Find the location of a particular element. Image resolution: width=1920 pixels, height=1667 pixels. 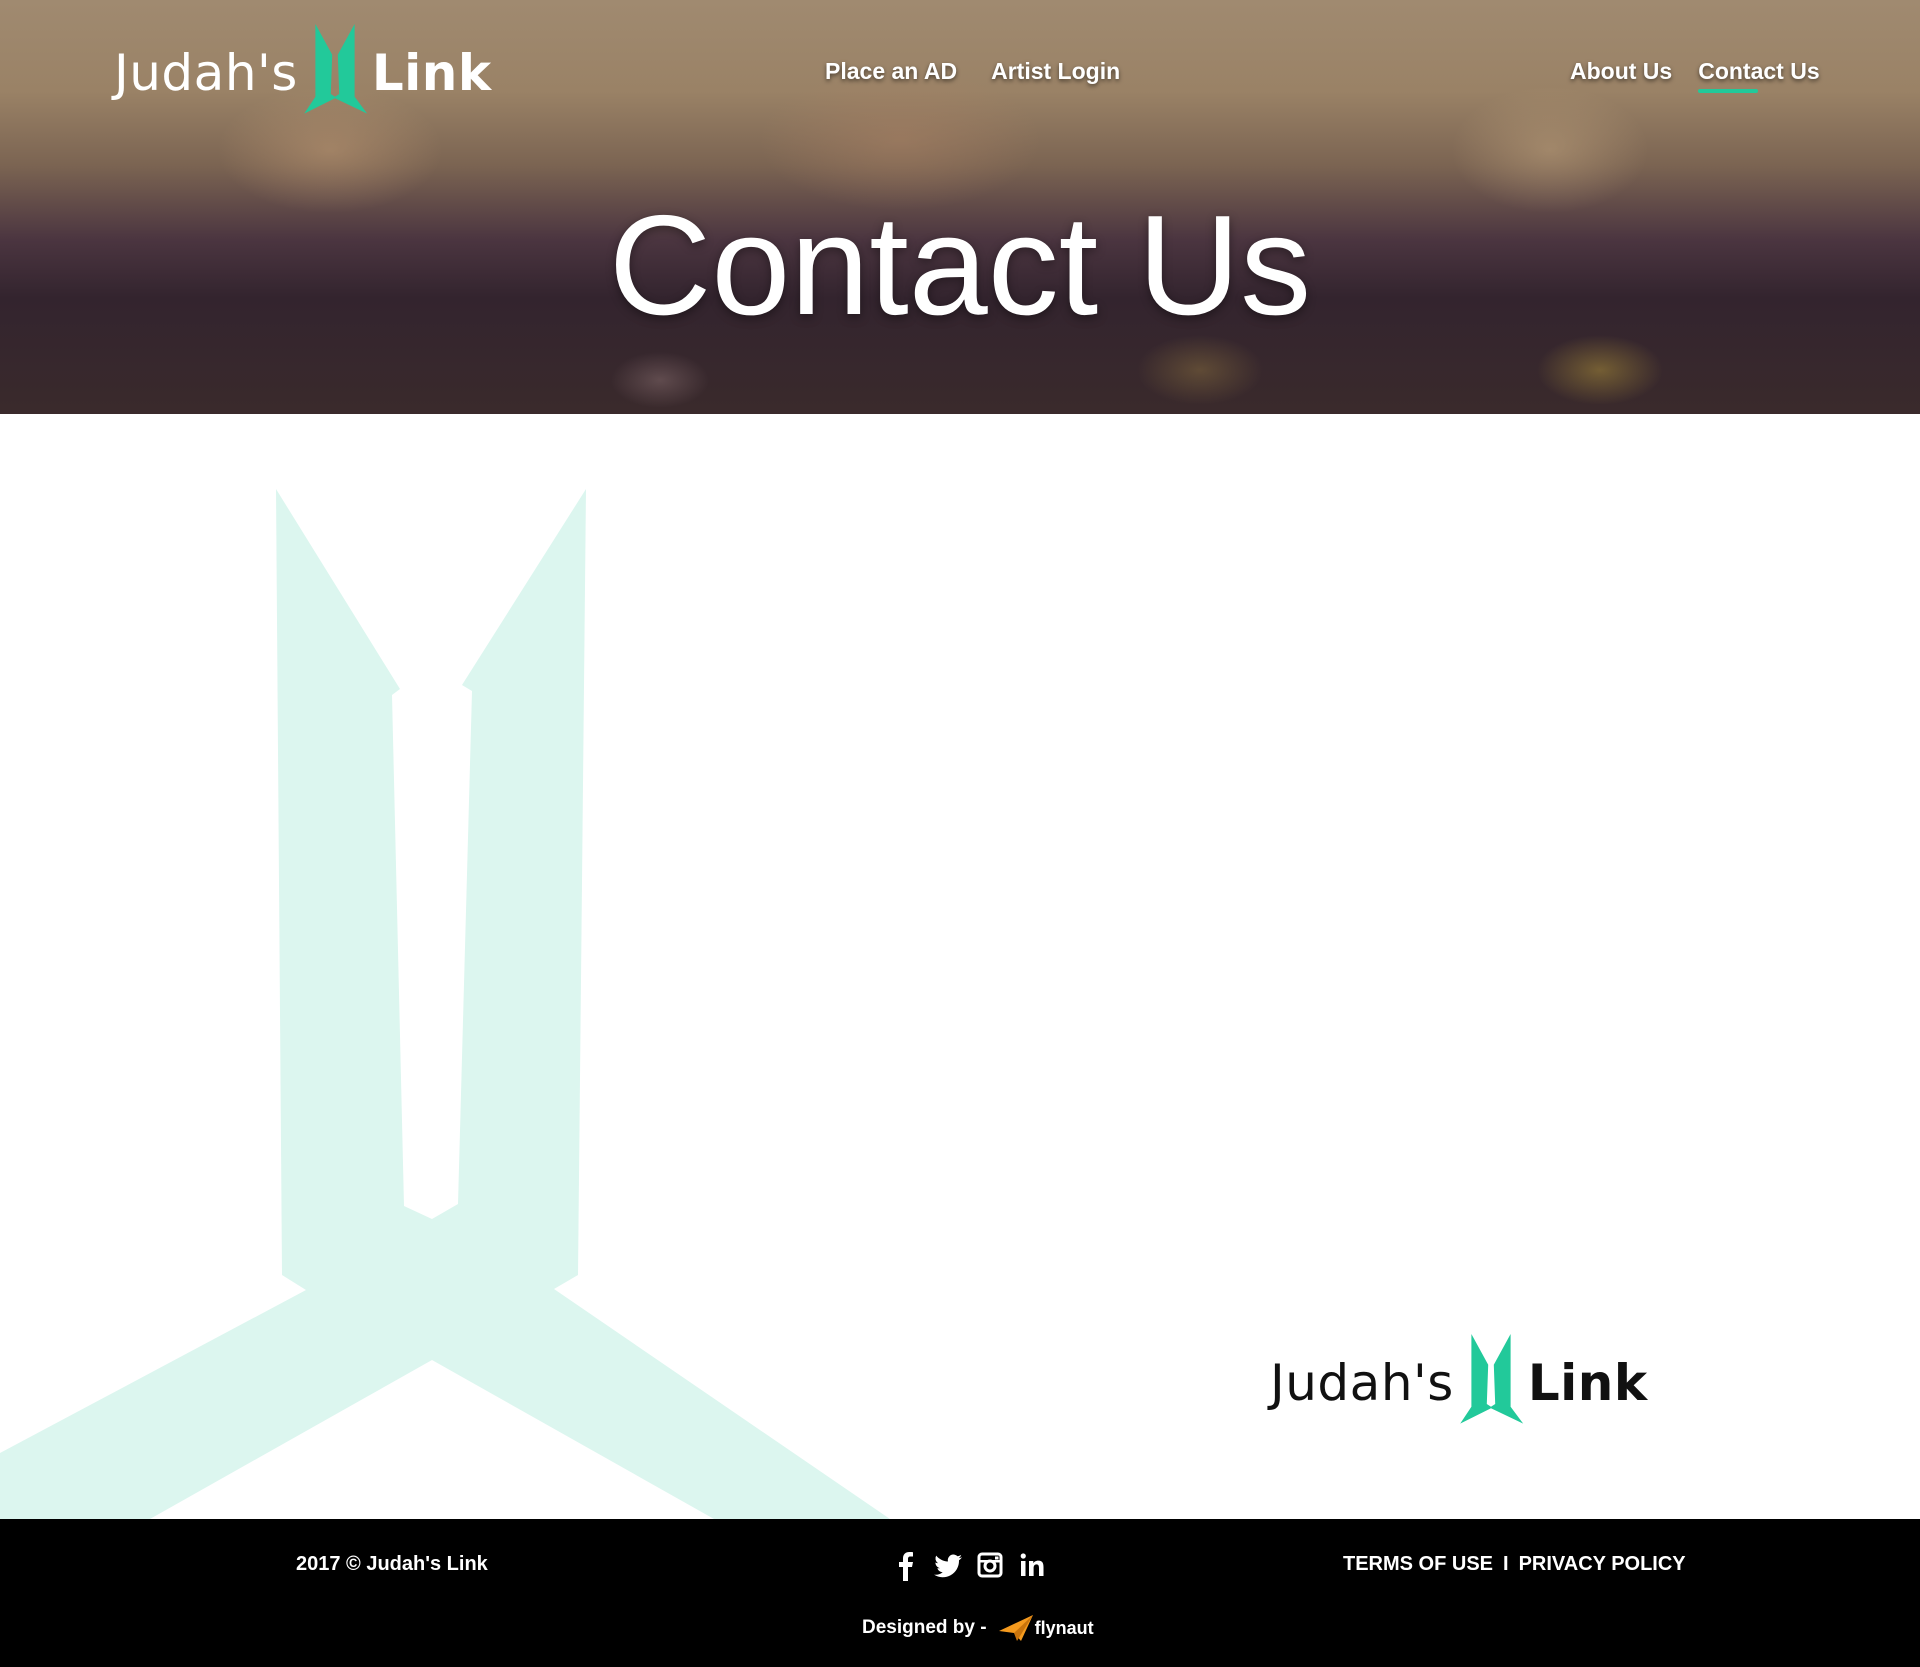

footer-logo: Judah's Link is located at coordinates (1459, 1383).